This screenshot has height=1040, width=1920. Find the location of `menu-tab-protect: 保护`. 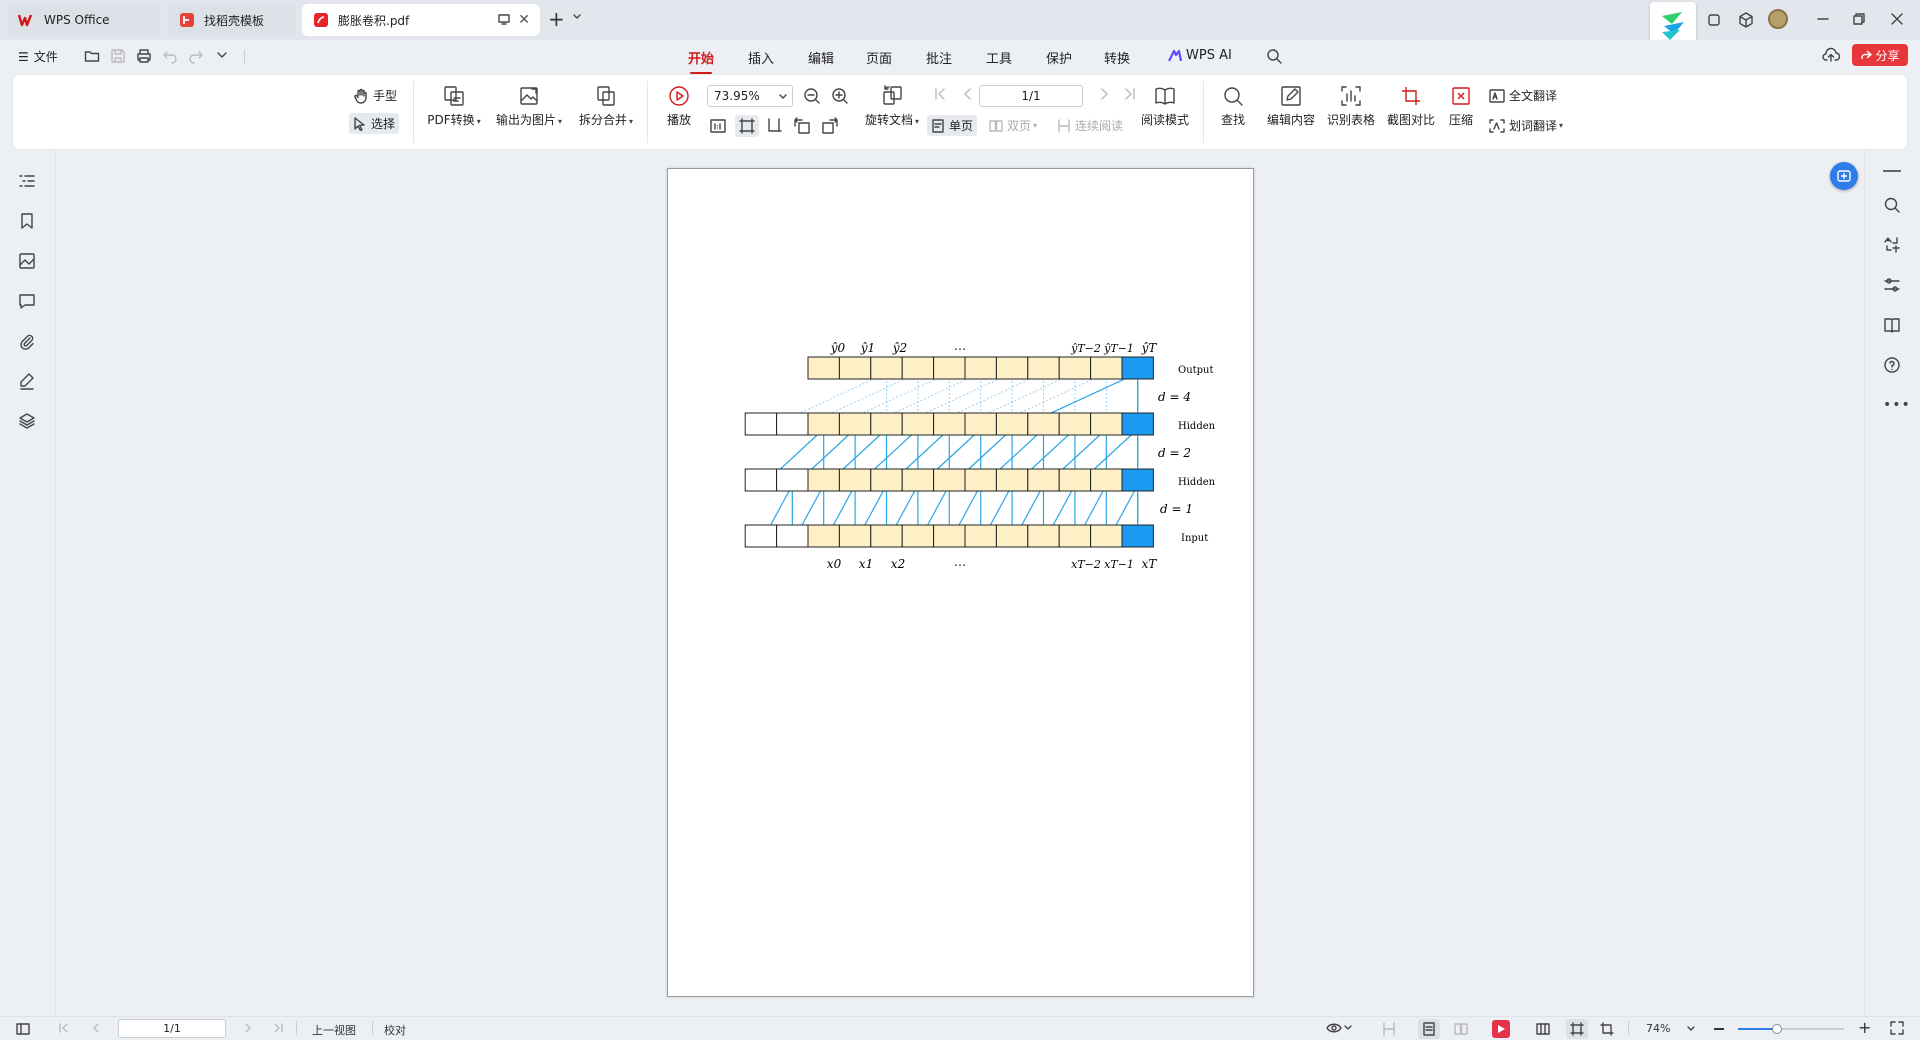

menu-tab-protect: 保护 is located at coordinates (1059, 57).